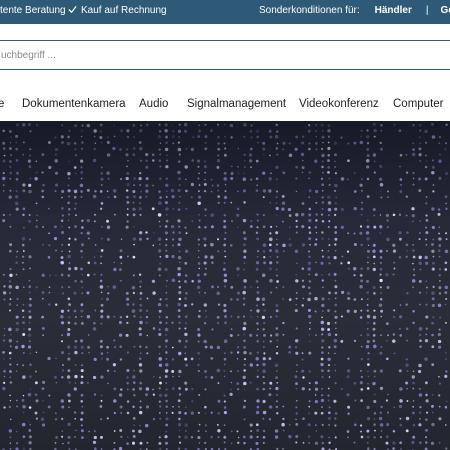  What do you see at coordinates (309, 10) in the screenshot?
I see `special-conditions-label: Sonderkonditionen für:` at bounding box center [309, 10].